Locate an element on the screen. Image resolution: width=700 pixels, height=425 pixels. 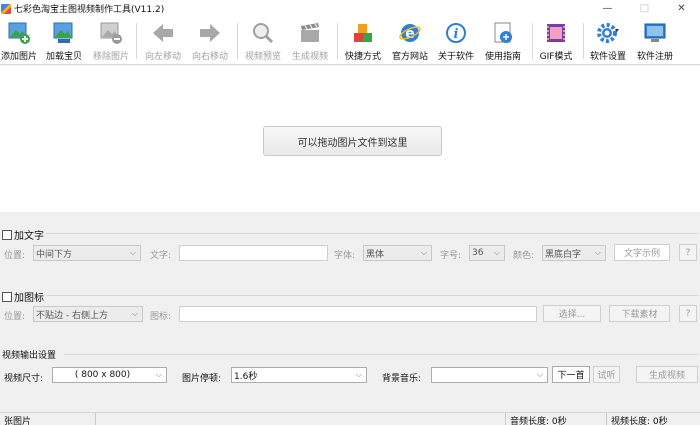
user-guide-button: 使用指南 is located at coordinates (503, 41).